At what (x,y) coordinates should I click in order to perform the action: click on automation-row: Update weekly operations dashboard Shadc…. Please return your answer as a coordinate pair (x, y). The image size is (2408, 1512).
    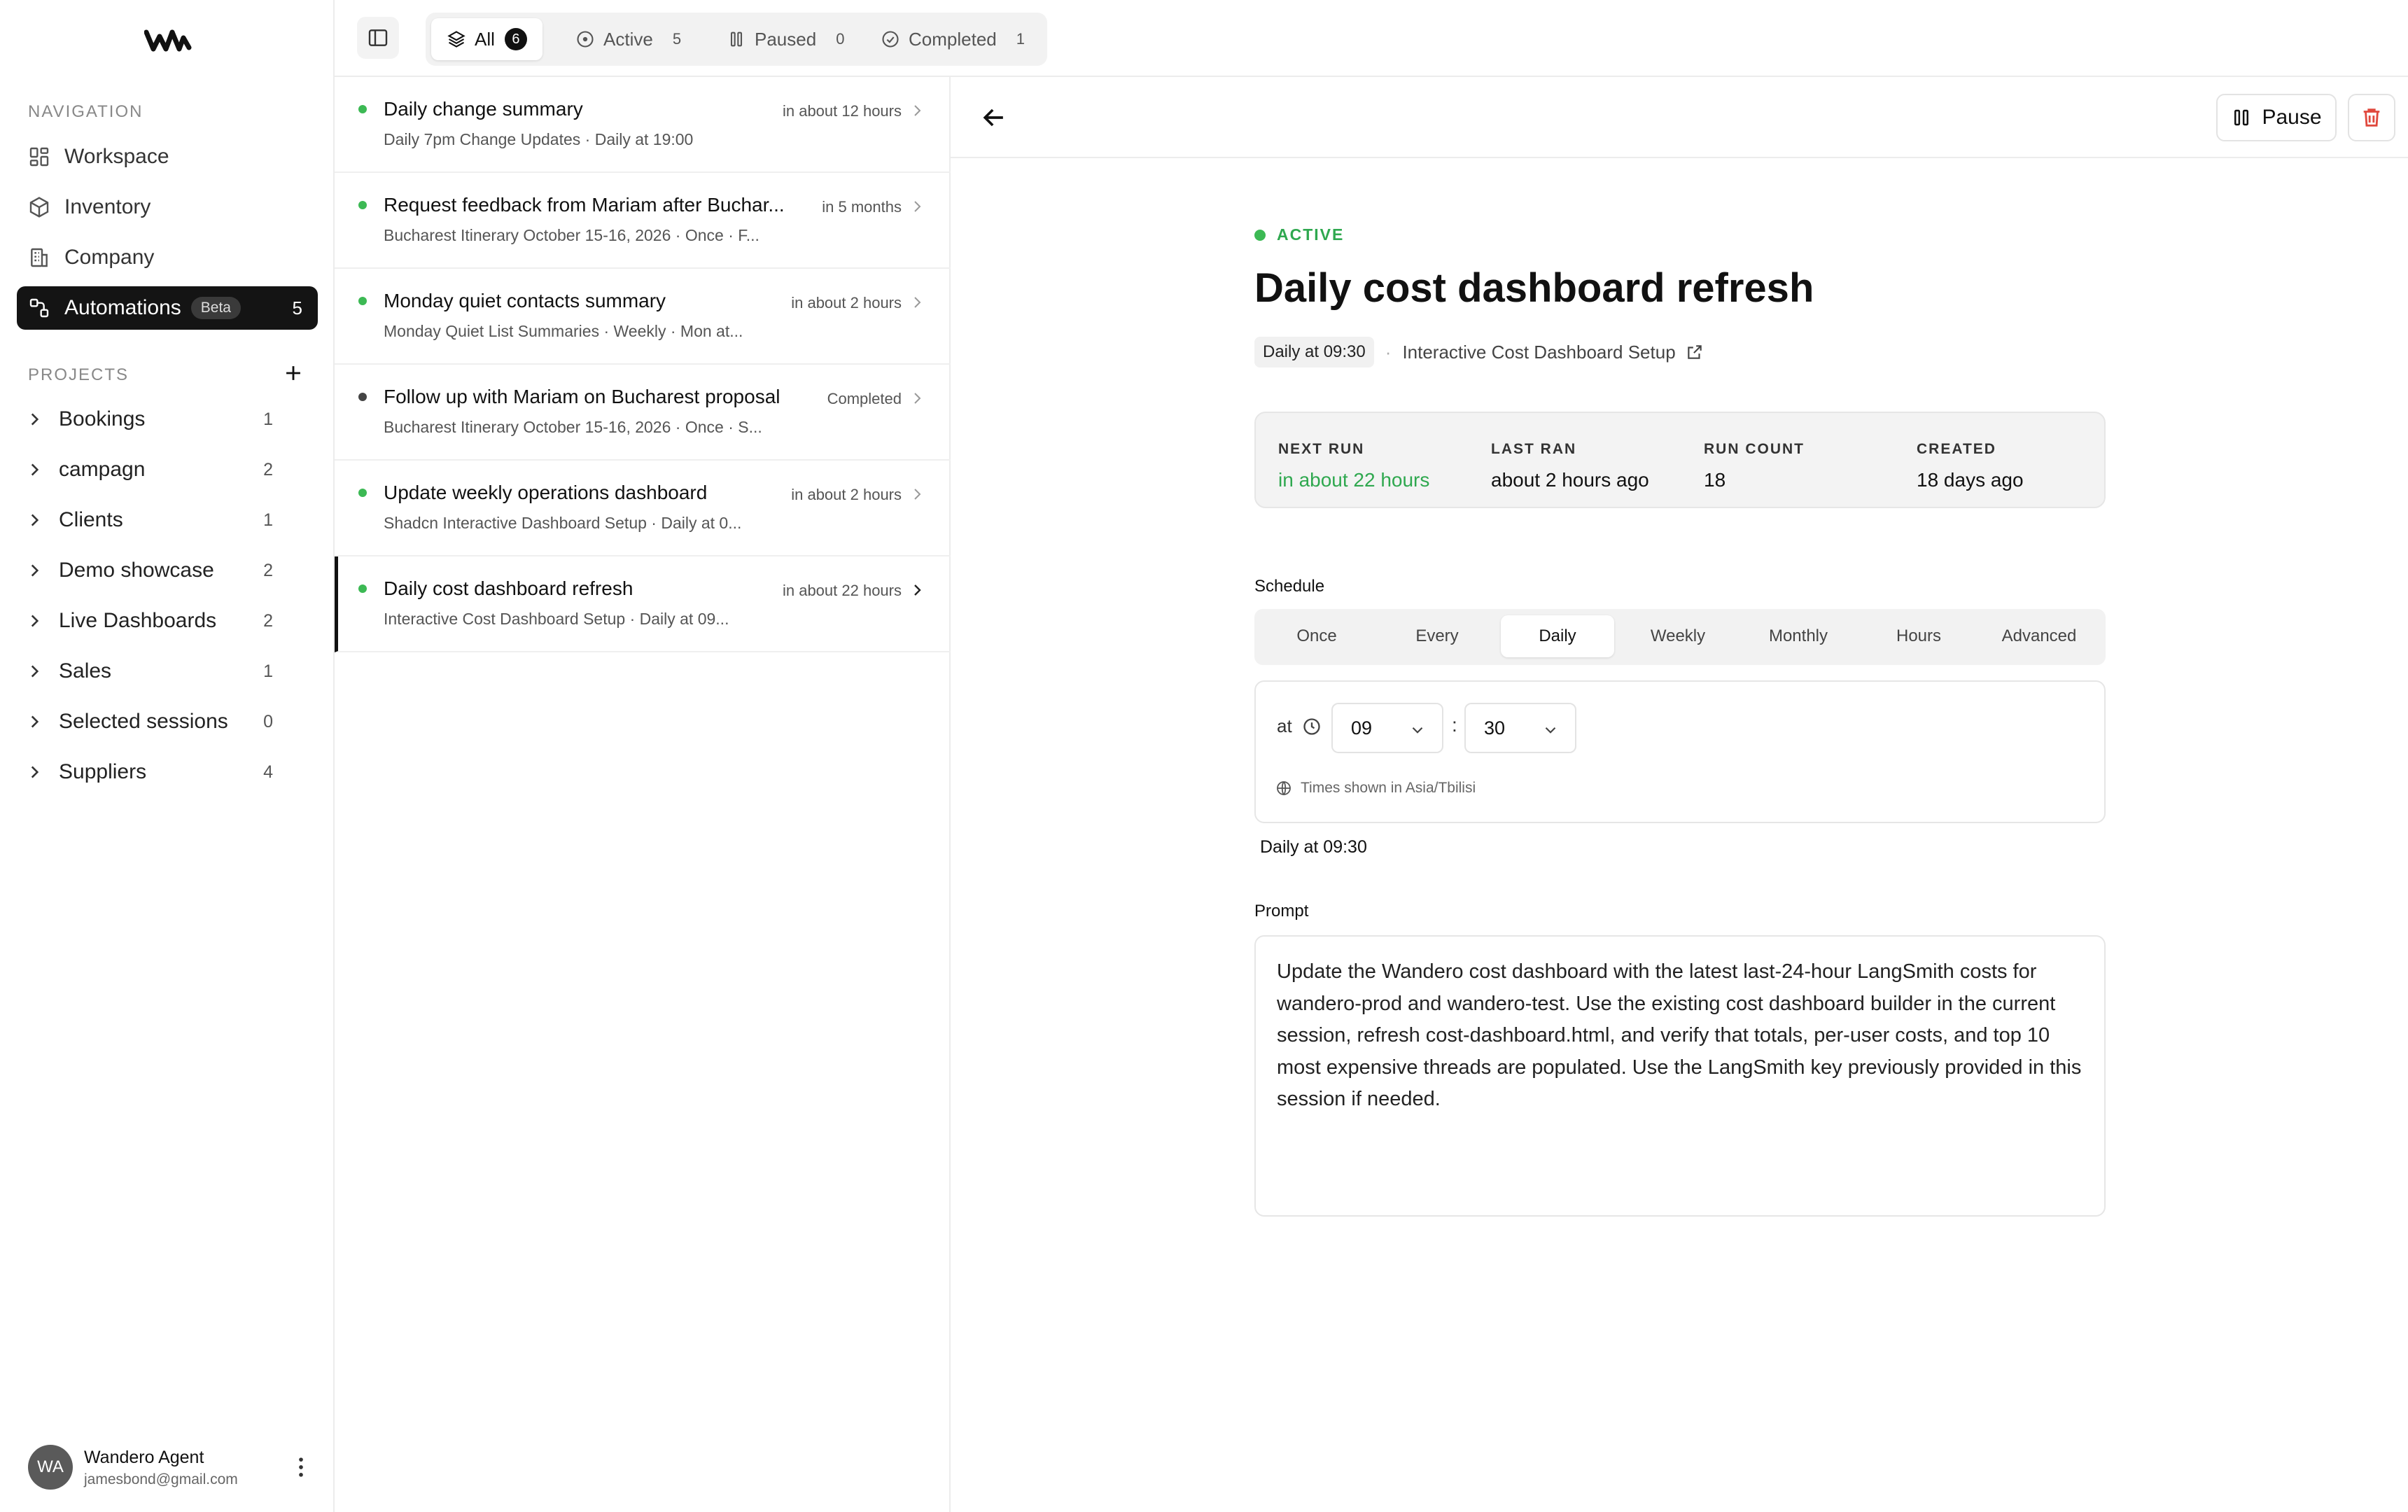
    Looking at the image, I should click on (643, 508).